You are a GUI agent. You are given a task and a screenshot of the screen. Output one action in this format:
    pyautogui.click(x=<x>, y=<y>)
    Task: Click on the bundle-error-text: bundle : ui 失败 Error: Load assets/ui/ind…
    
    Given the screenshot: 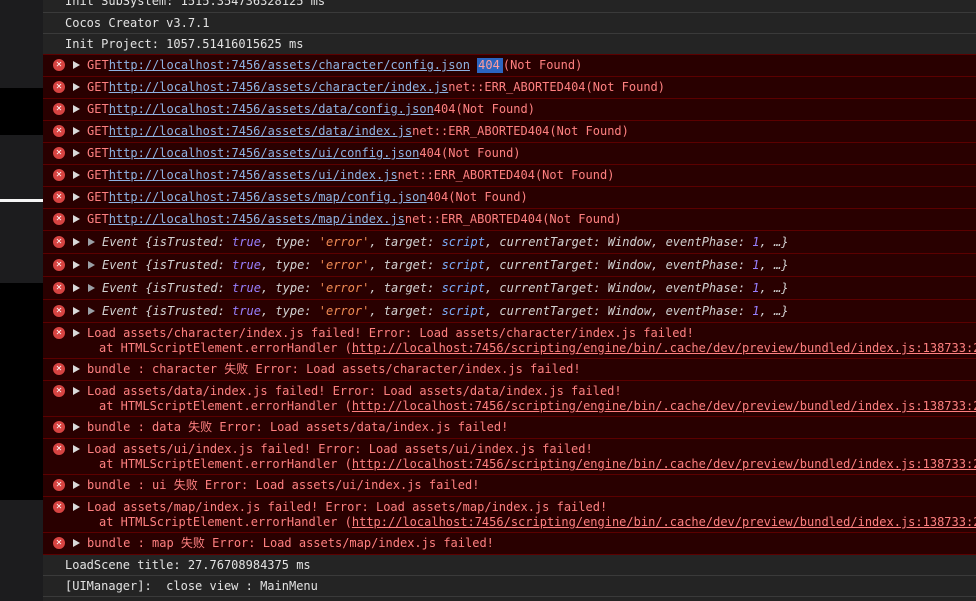 What is the action you would take?
    pyautogui.click(x=283, y=485)
    